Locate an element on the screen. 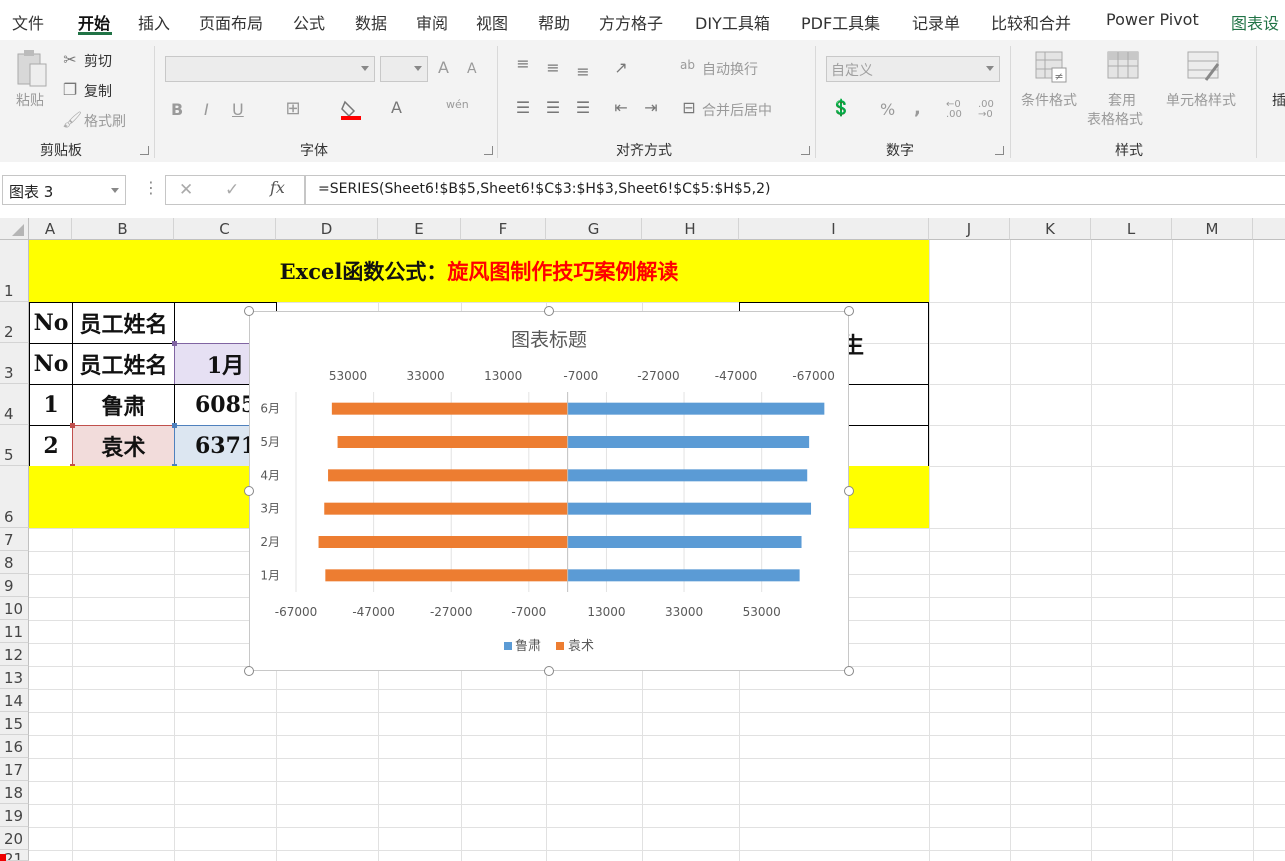 The width and height of the screenshot is (1285, 861). column-header: K is located at coordinates (1050, 229).